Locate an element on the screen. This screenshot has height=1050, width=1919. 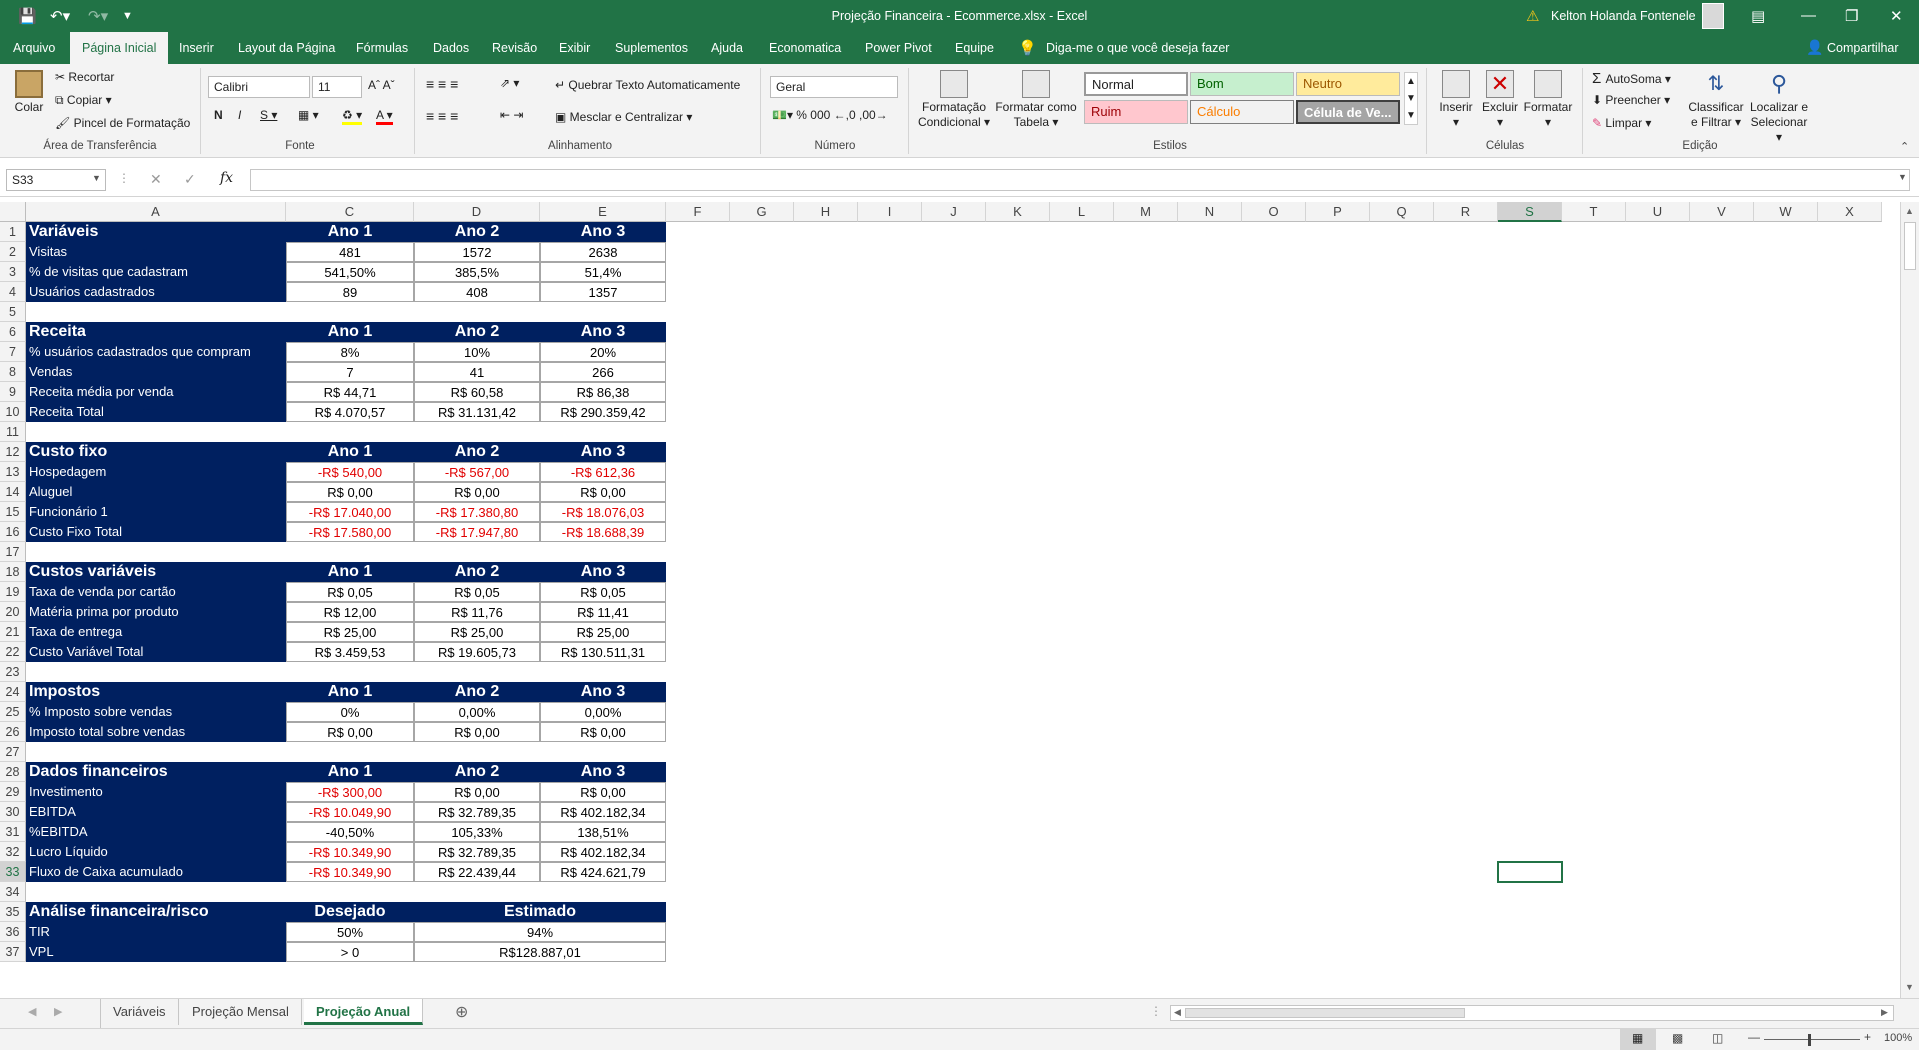
paste-button: Colar is located at coordinates (29, 92).